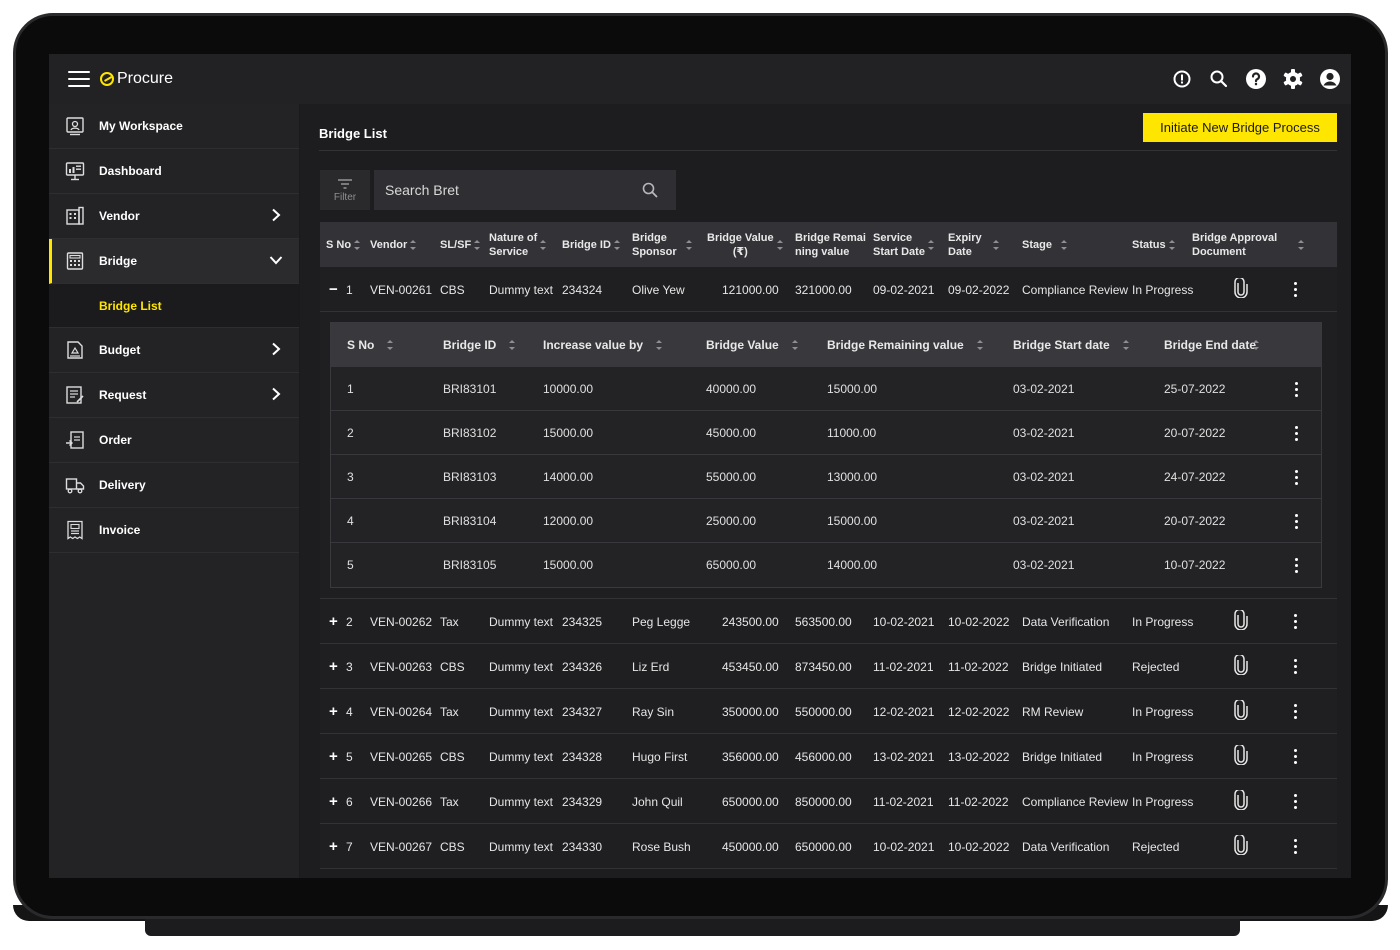 This screenshot has width=1400, height=950. What do you see at coordinates (1248, 244) in the screenshot?
I see `col-approval-doc: Bridge Approval Document` at bounding box center [1248, 244].